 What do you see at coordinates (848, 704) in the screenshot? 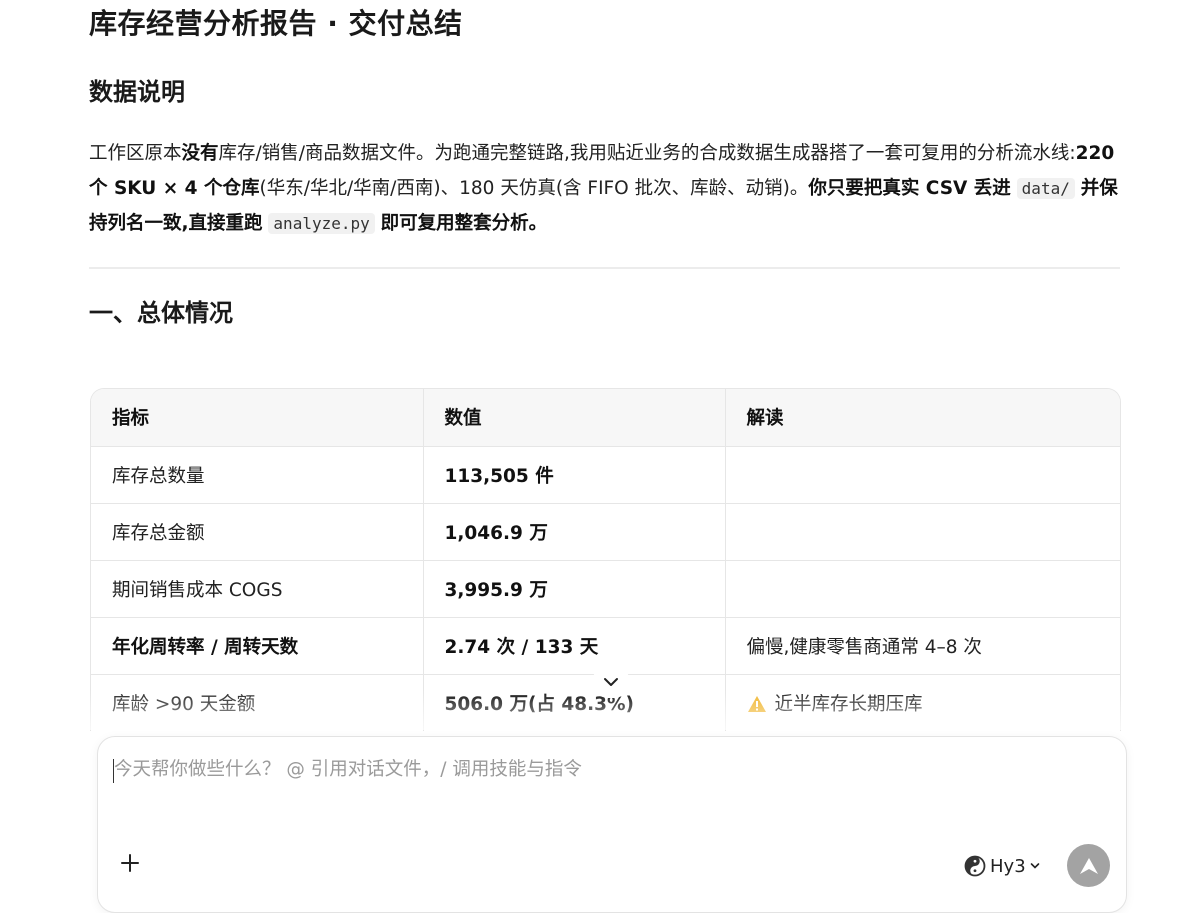
I see `cell-note-text: 近半库存长期压库` at bounding box center [848, 704].